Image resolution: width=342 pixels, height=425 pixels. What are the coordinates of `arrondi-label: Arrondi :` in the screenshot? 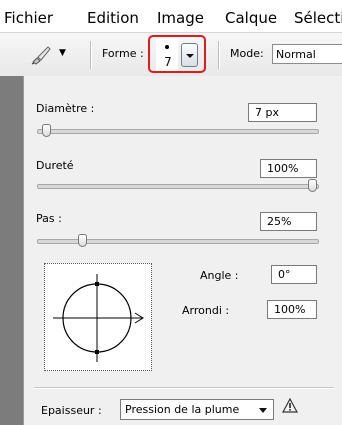 It's located at (206, 310).